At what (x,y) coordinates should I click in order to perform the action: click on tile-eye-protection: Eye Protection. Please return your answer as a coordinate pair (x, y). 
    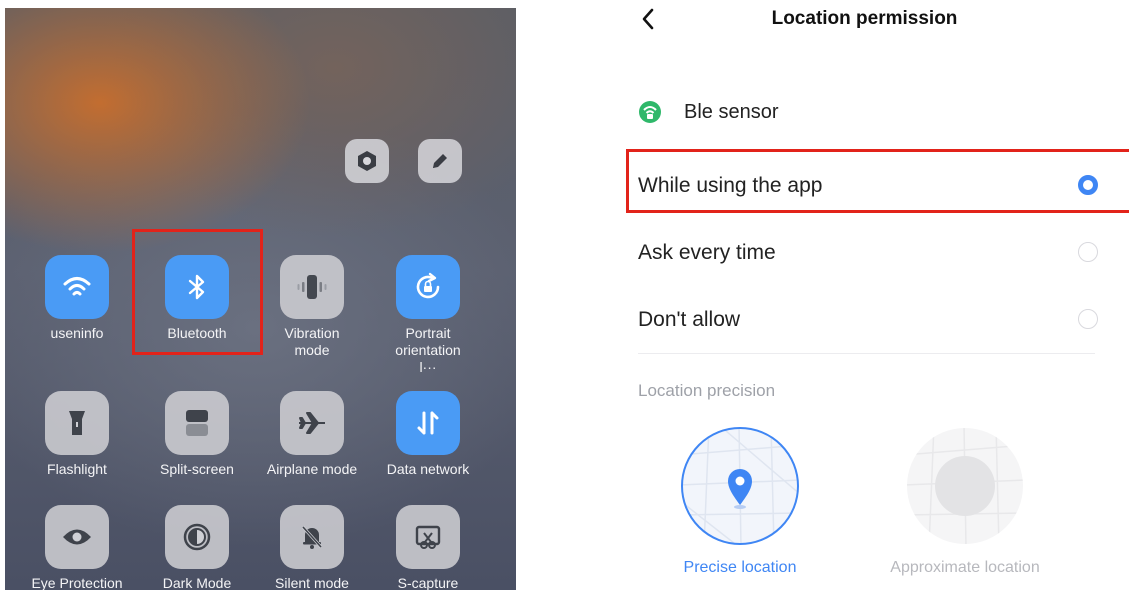
    Looking at the image, I should click on (77, 547).